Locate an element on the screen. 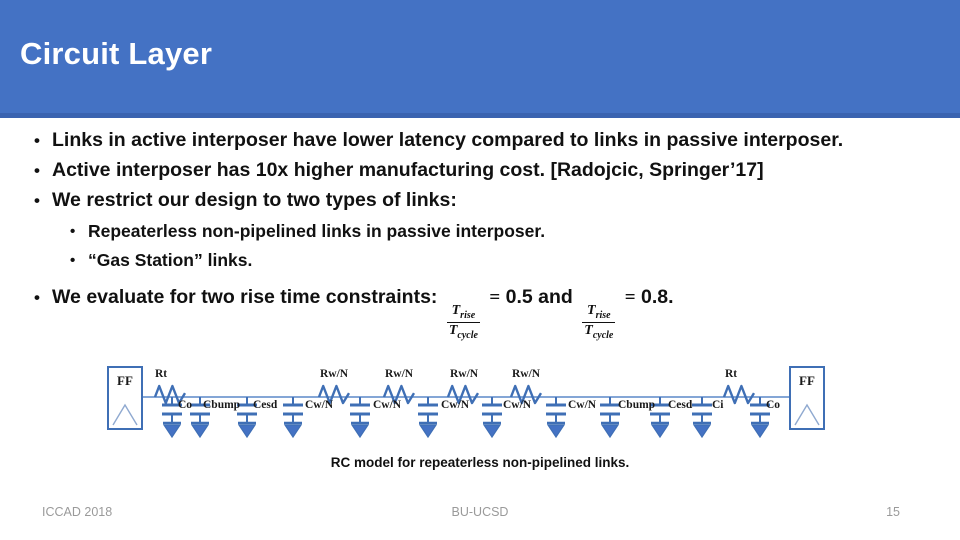 This screenshot has height=540, width=960. fraction-2-denominator: Tcycle is located at coordinates (599, 332).